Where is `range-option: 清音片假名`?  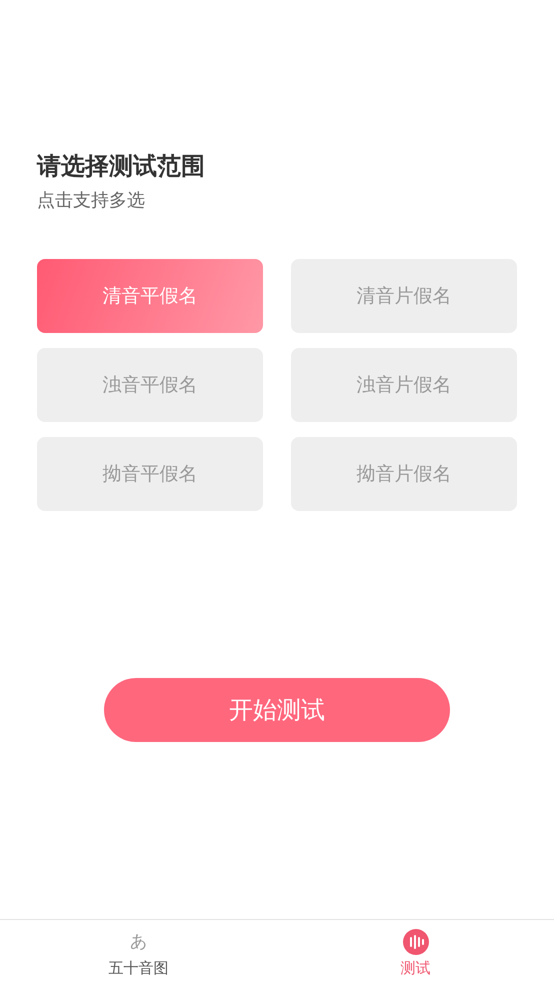 range-option: 清音片假名 is located at coordinates (404, 296).